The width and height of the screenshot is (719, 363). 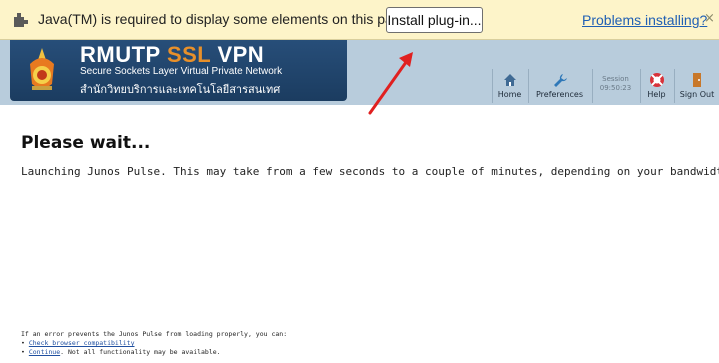 I want to click on preferences-button: Preferences, so click(x=559, y=86).